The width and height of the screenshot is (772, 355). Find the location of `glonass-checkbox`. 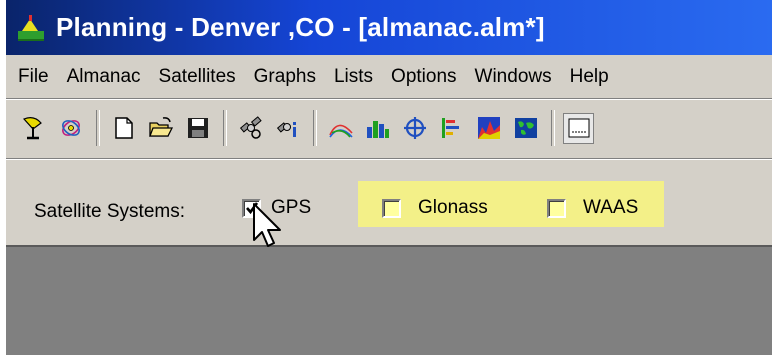

glonass-checkbox is located at coordinates (391, 208).